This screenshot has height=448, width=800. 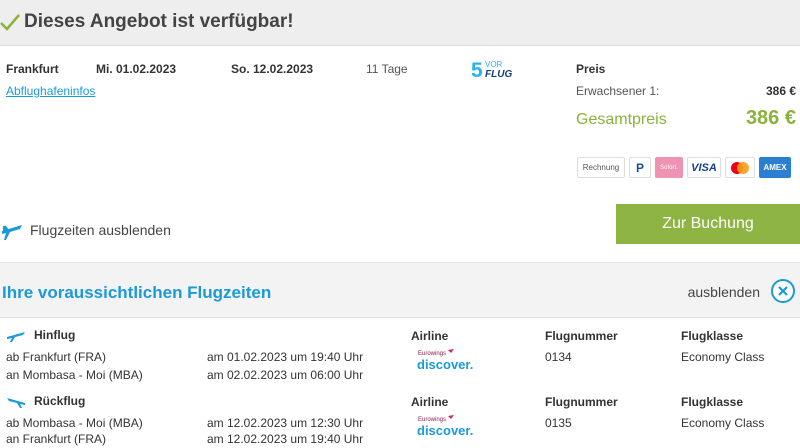 What do you see at coordinates (477, 69) in the screenshot?
I see `logo-number: 5` at bounding box center [477, 69].